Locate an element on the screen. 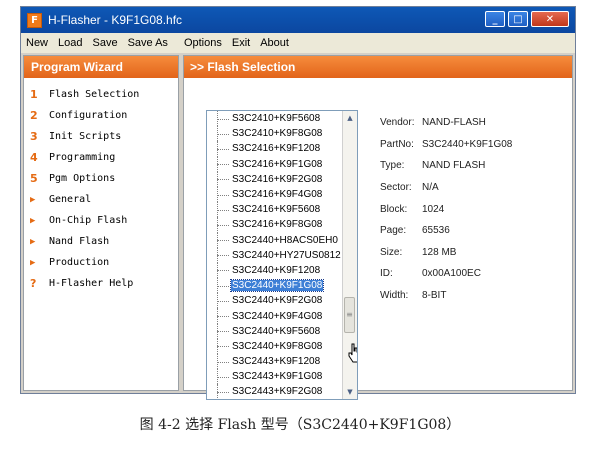  detail-label: ID: is located at coordinates (386, 274).